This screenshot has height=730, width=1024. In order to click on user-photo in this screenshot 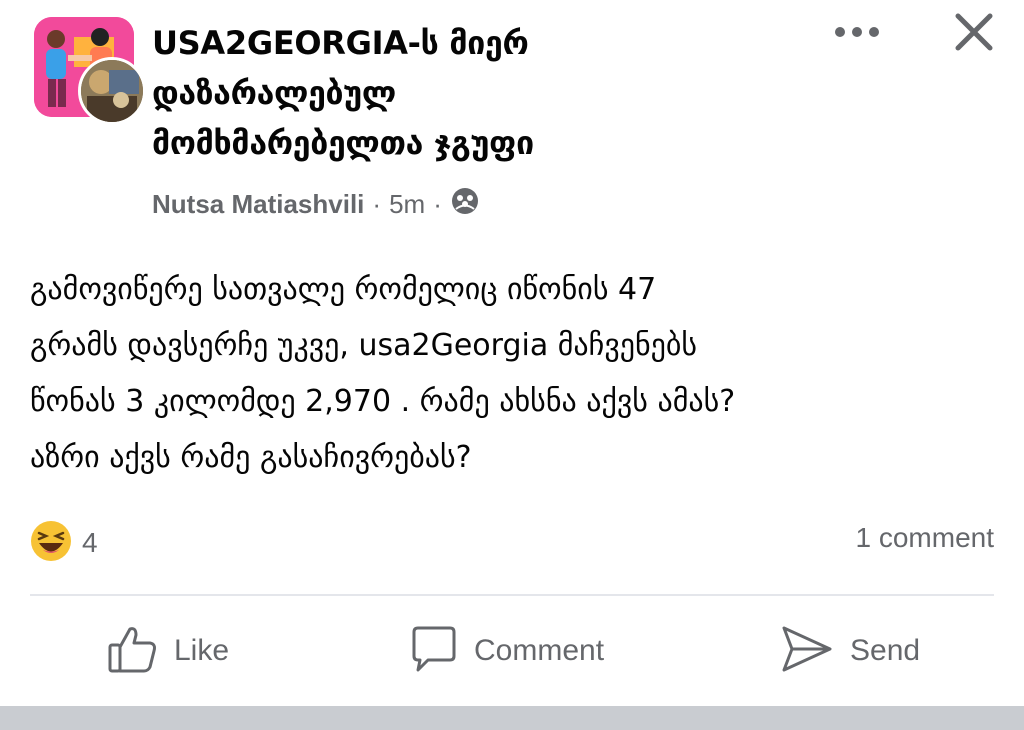, I will do `click(112, 91)`.